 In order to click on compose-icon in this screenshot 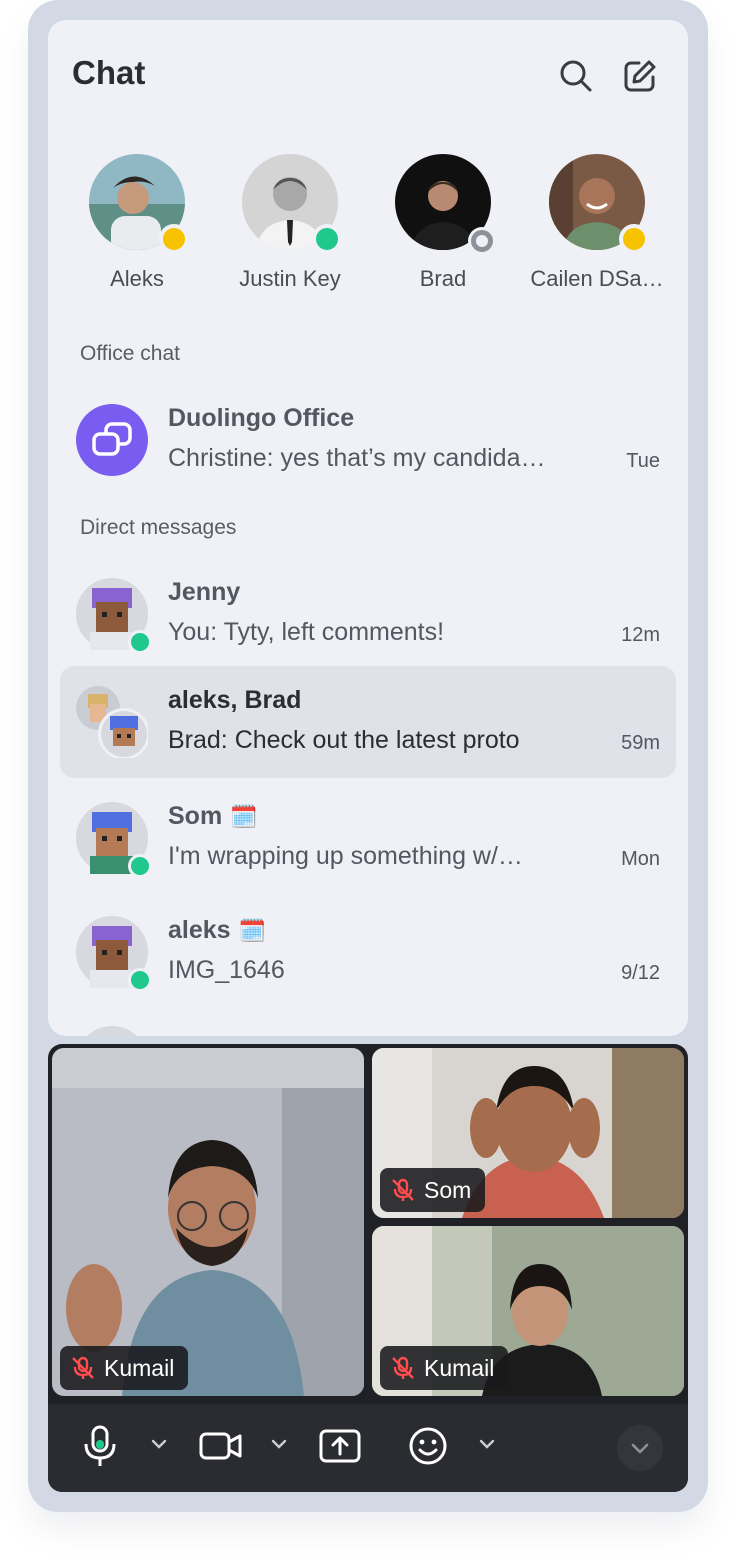, I will do `click(640, 76)`.